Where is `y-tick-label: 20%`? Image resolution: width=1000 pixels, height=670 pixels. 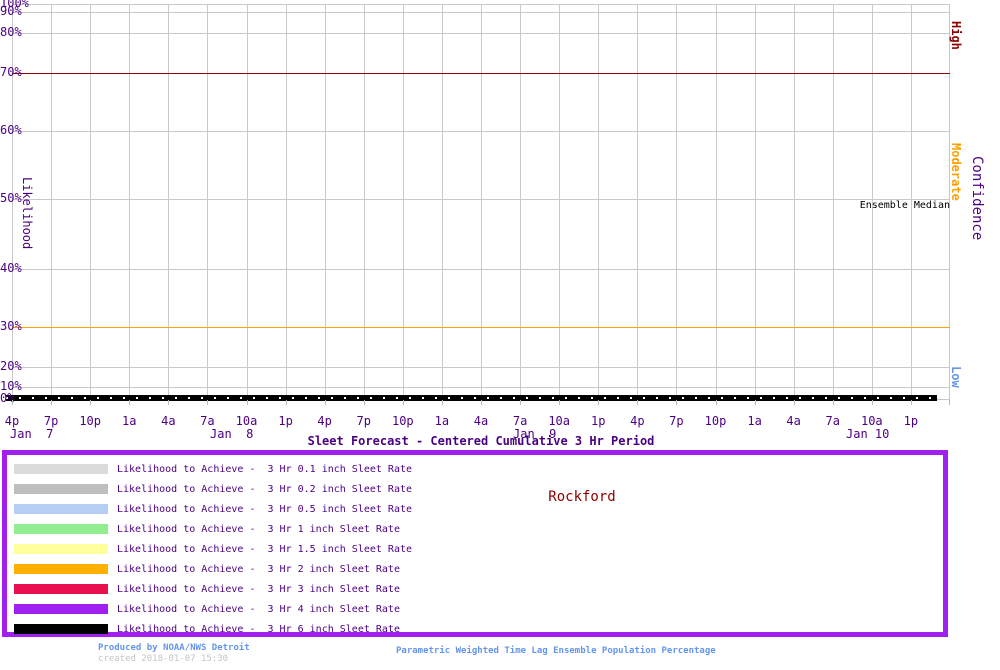
y-tick-label: 20% is located at coordinates (11, 366).